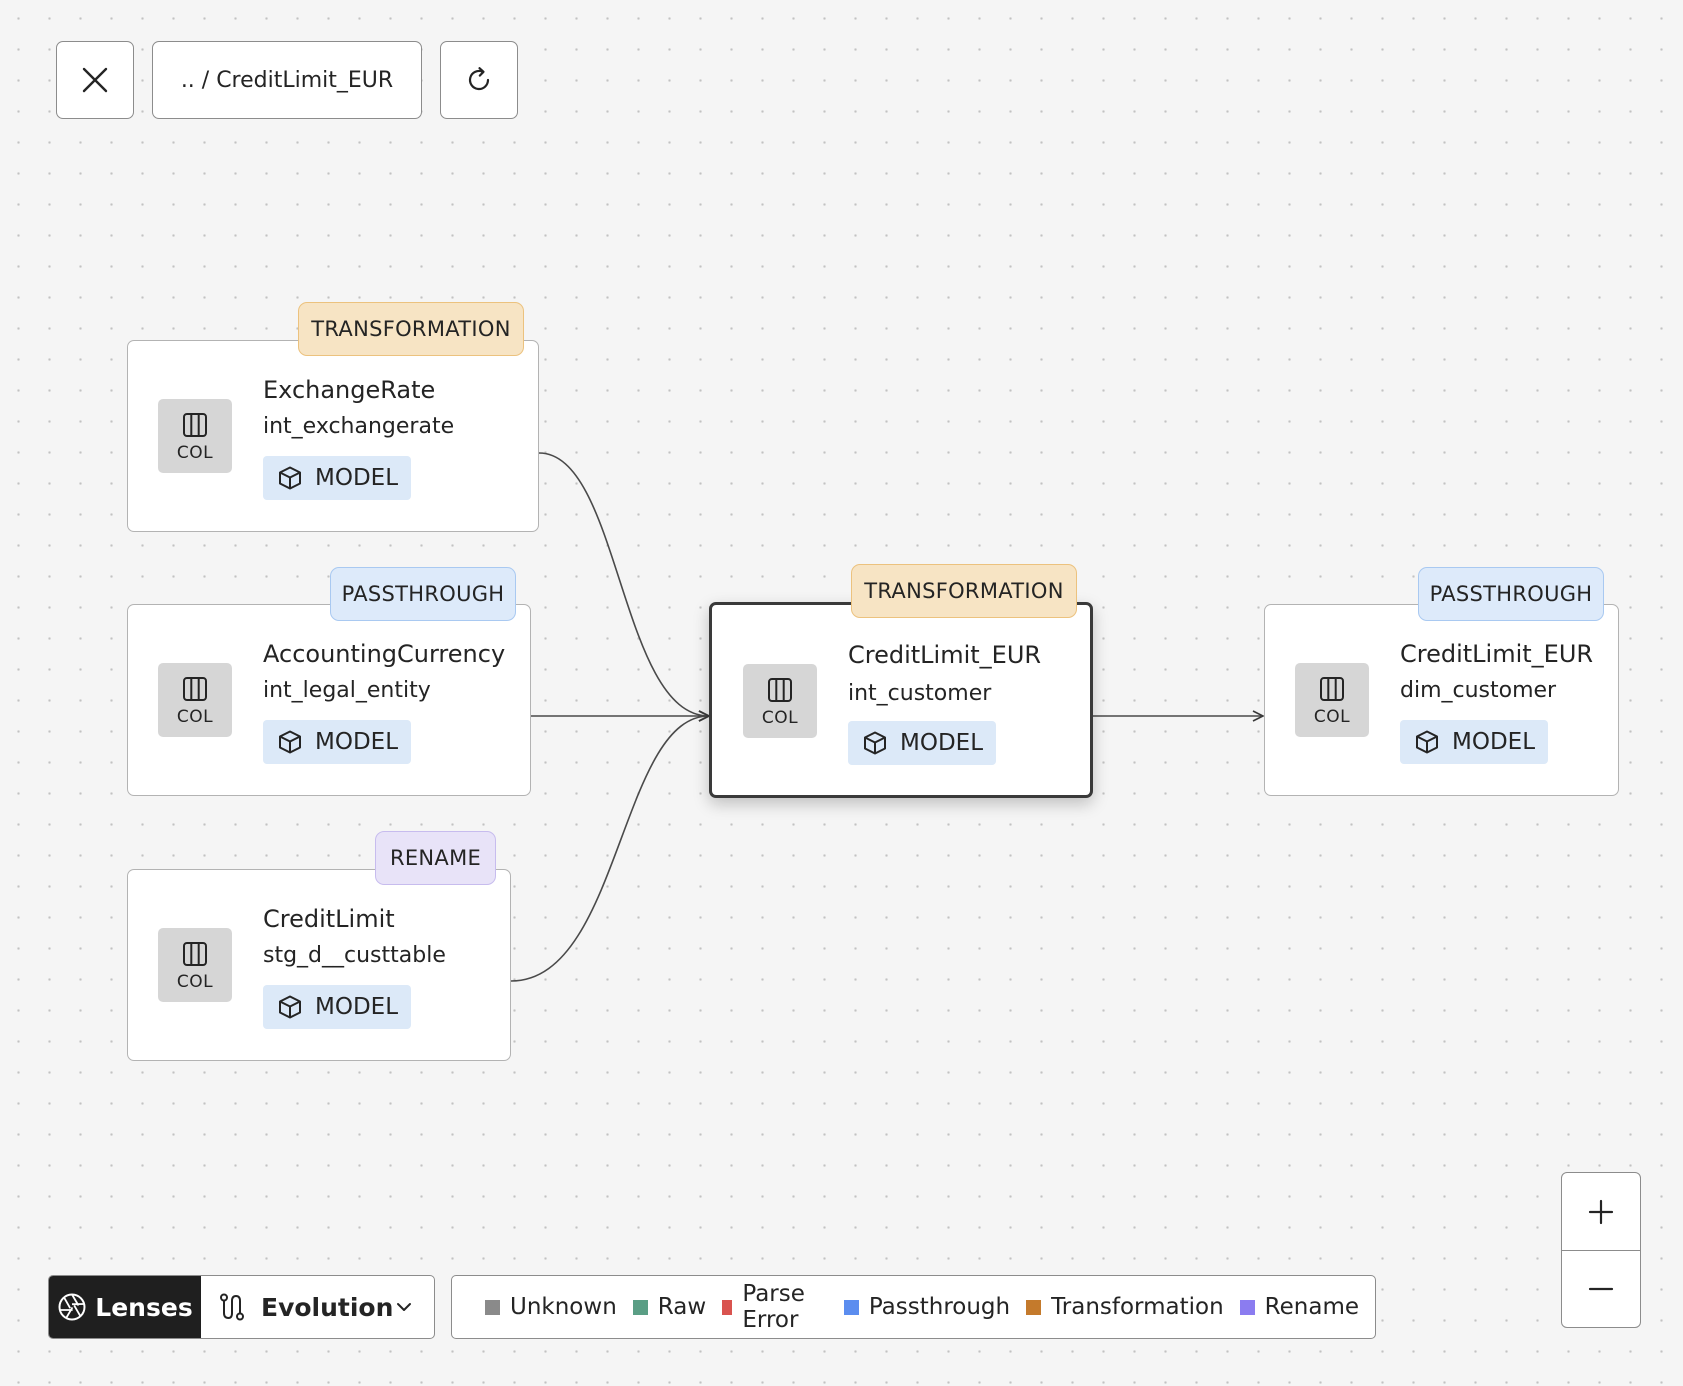  What do you see at coordinates (920, 693) in the screenshot?
I see `node-subtitle: int_customer` at bounding box center [920, 693].